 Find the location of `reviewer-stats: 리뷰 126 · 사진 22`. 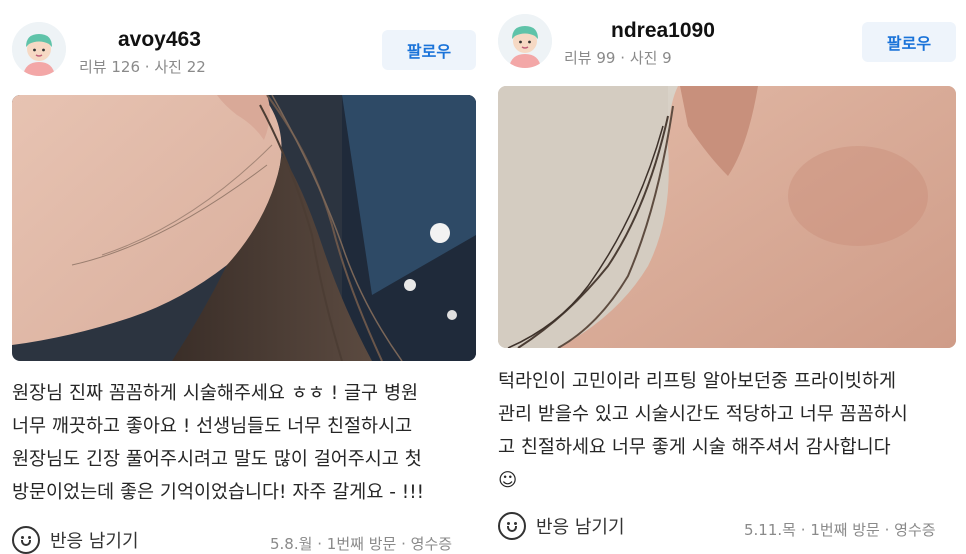

reviewer-stats: 리뷰 126 · 사진 22 is located at coordinates (142, 66).